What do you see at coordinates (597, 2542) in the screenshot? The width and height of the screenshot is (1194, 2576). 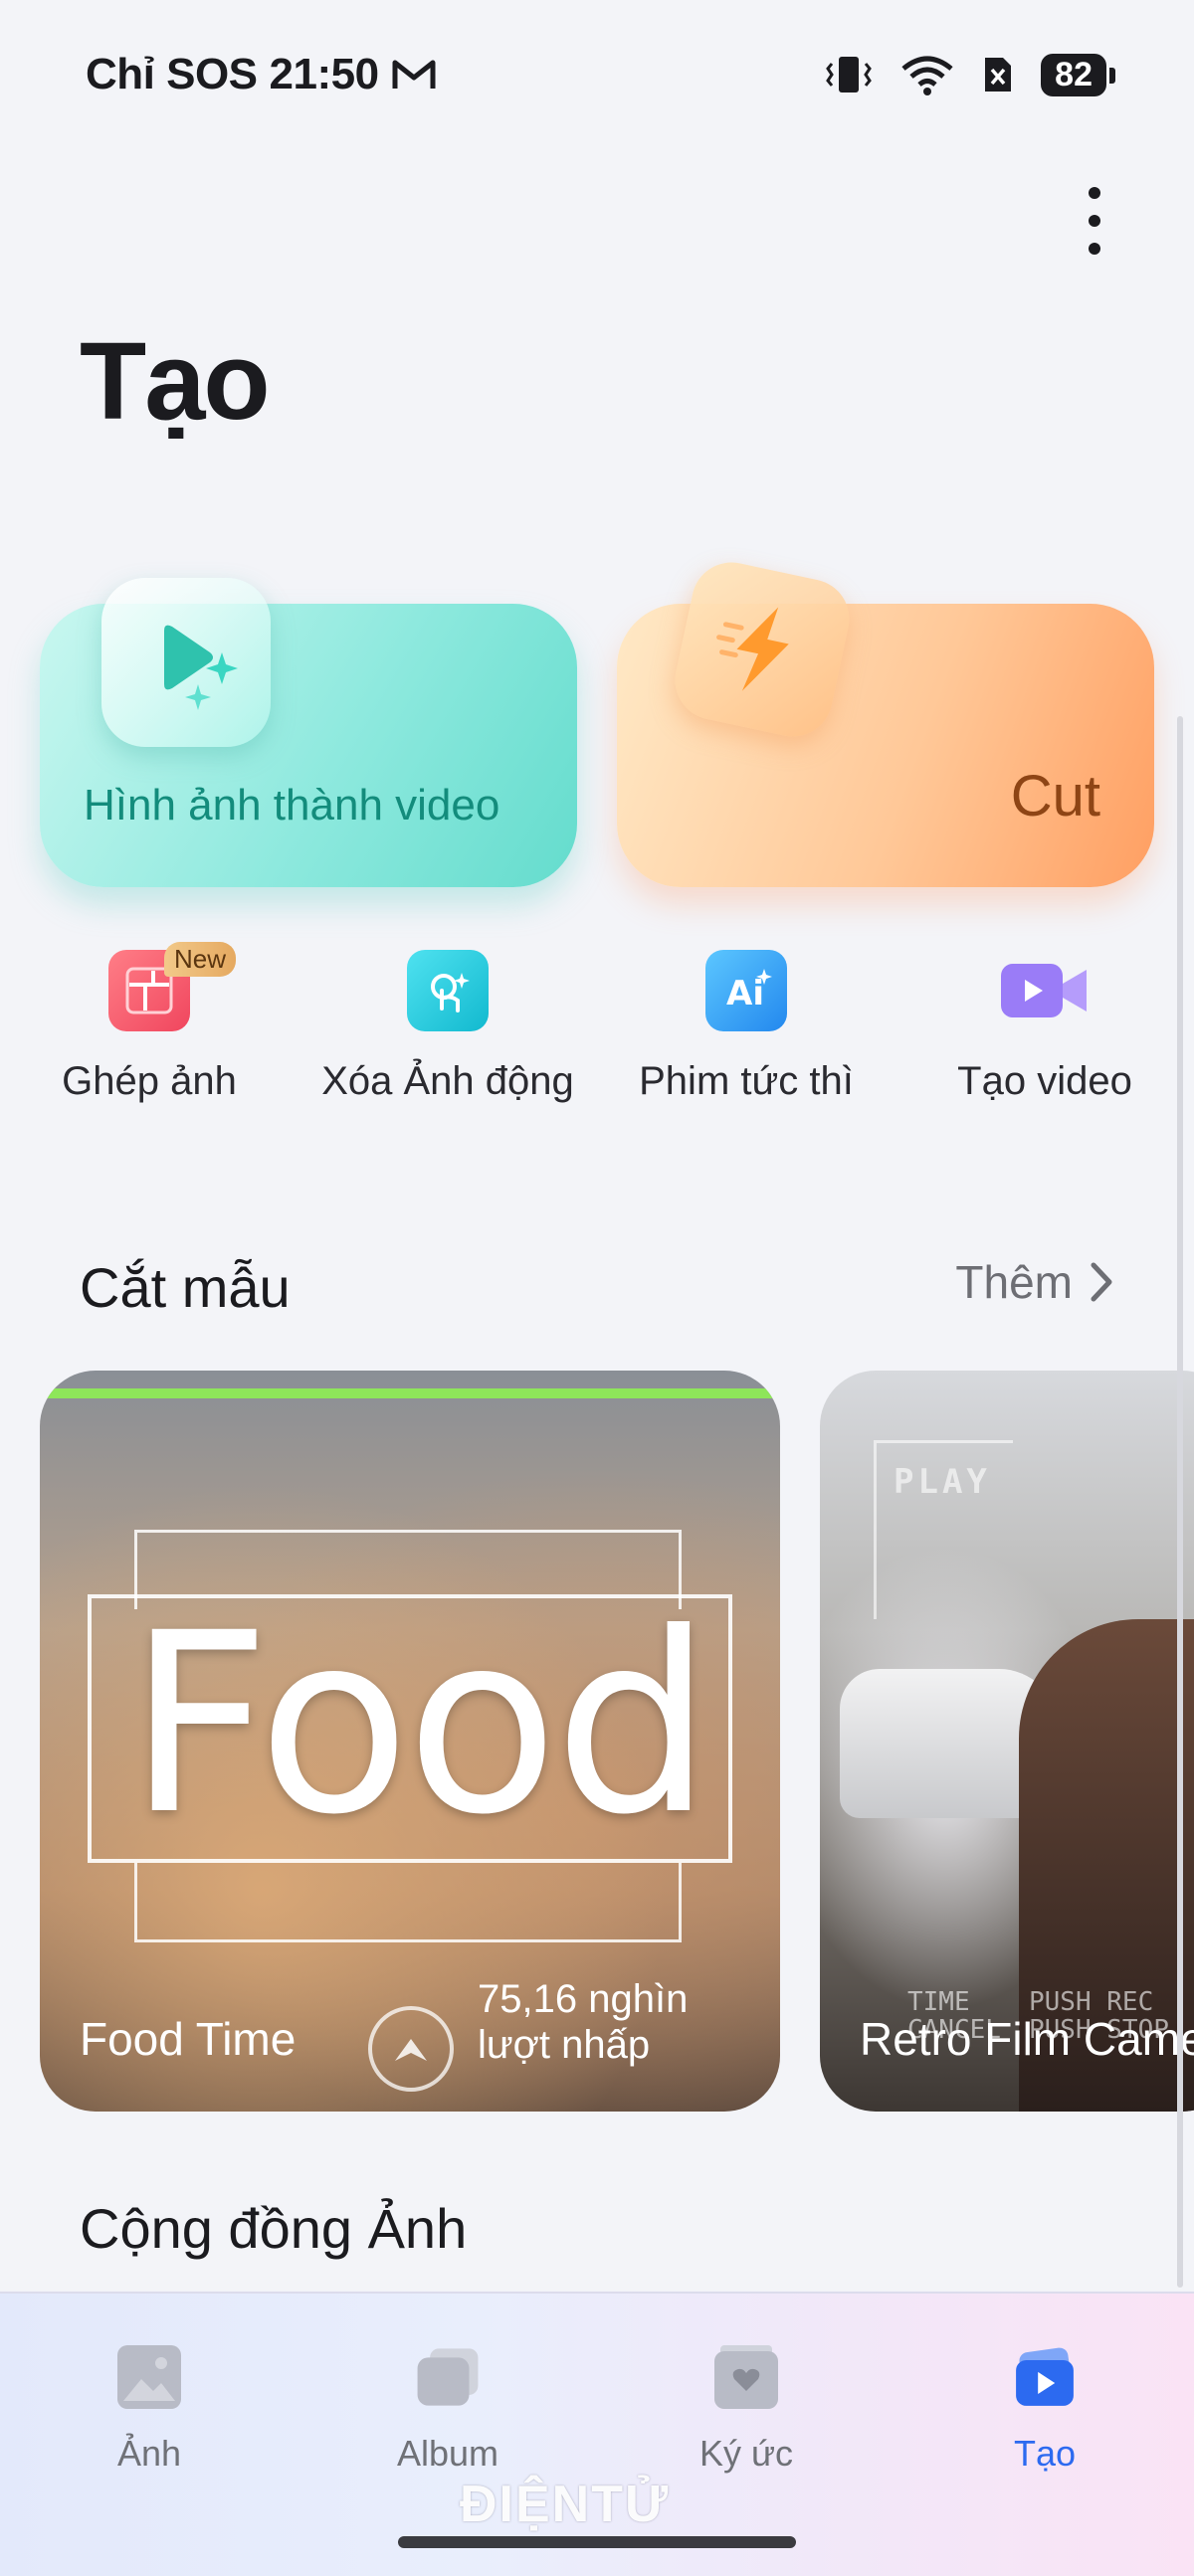 I see `home-indicator` at bounding box center [597, 2542].